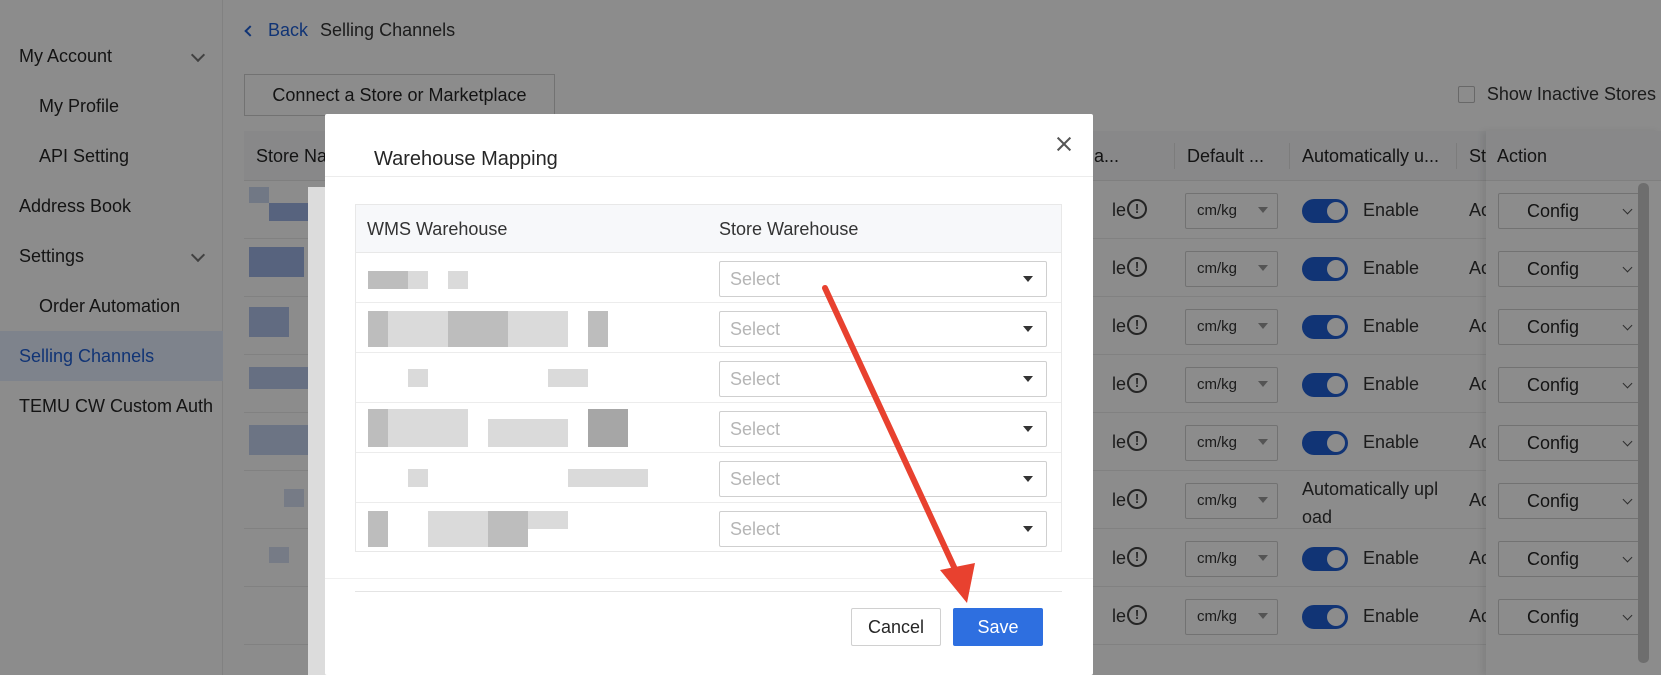  Describe the element at coordinates (437, 229) in the screenshot. I see `th-wms-warehouse: WMS Warehouse` at that location.